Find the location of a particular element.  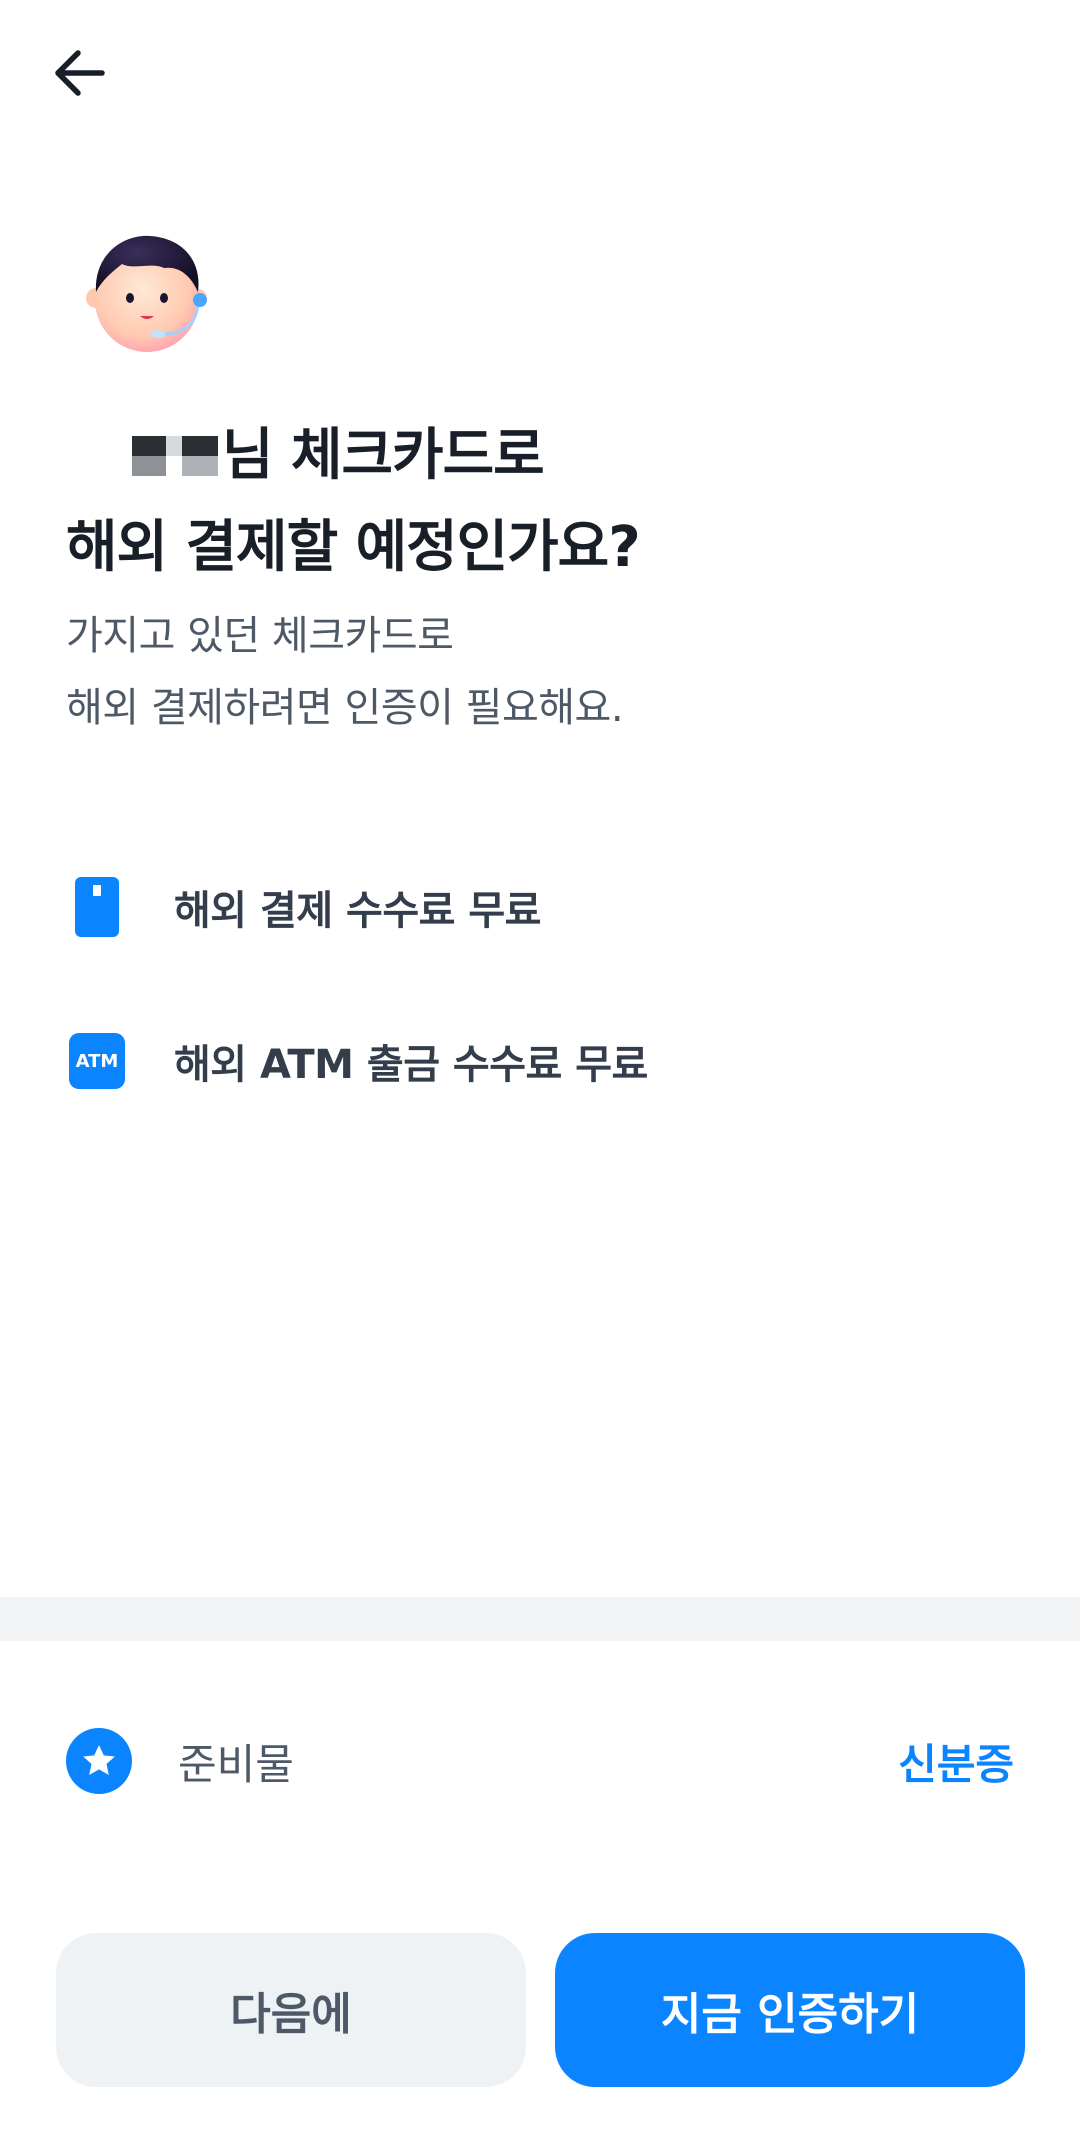

back-button is located at coordinates (80, 73).